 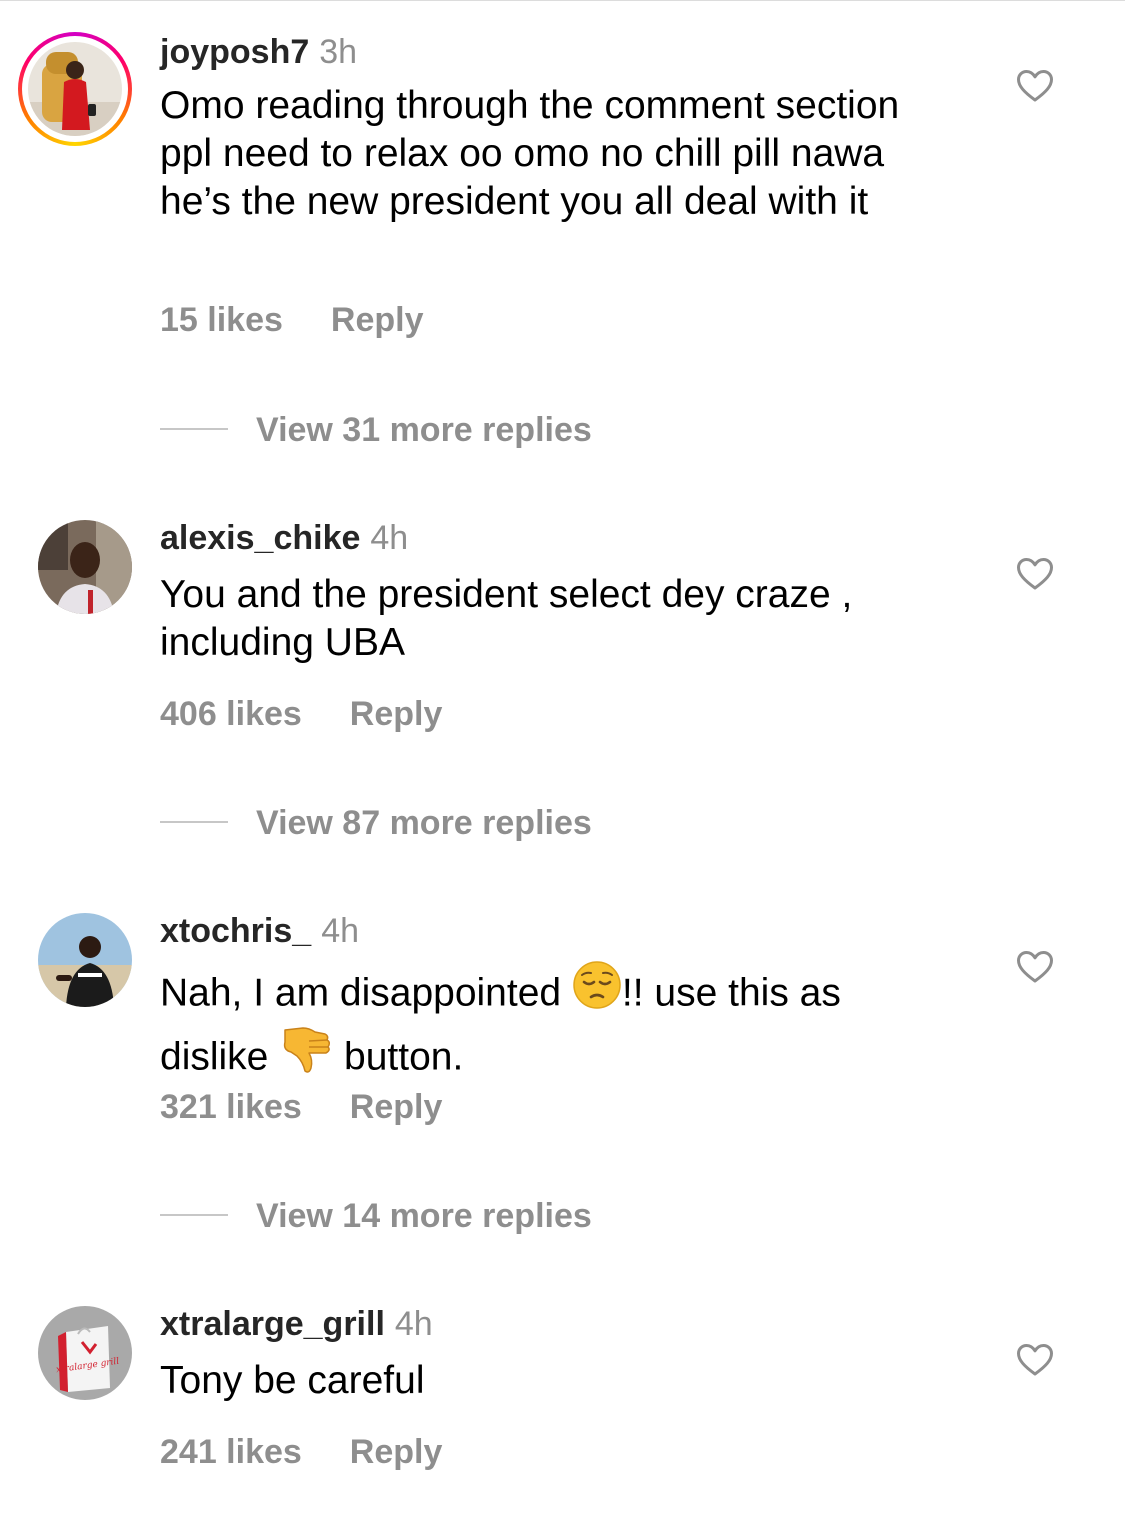 I want to click on comment-header: xtochris_ 4h, so click(x=259, y=931).